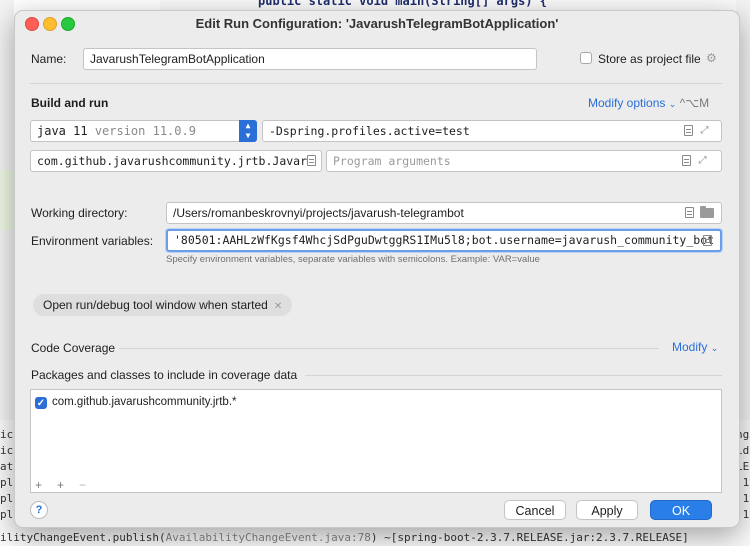  I want to click on add-class-button: +, so click(60, 485).